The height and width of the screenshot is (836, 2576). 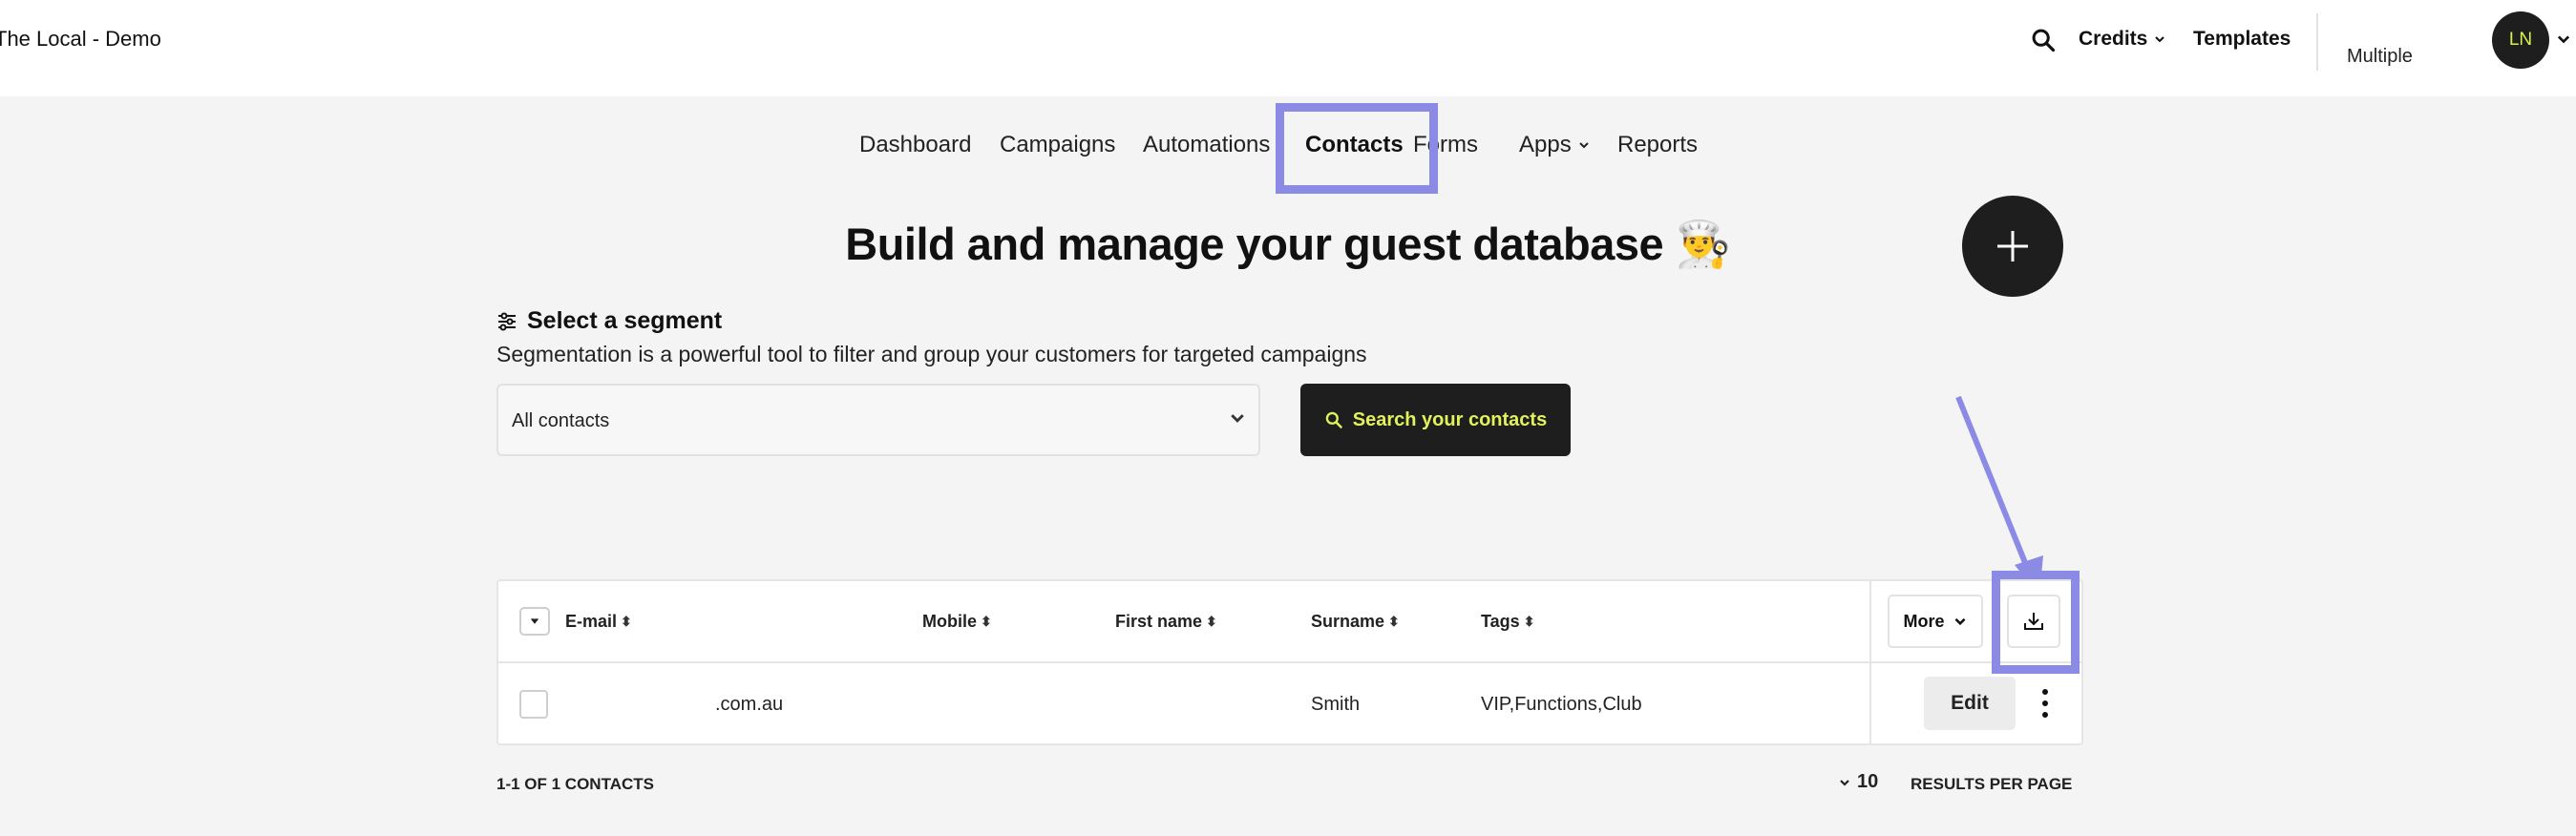 What do you see at coordinates (507, 321) in the screenshot?
I see `filter-sliders-icon` at bounding box center [507, 321].